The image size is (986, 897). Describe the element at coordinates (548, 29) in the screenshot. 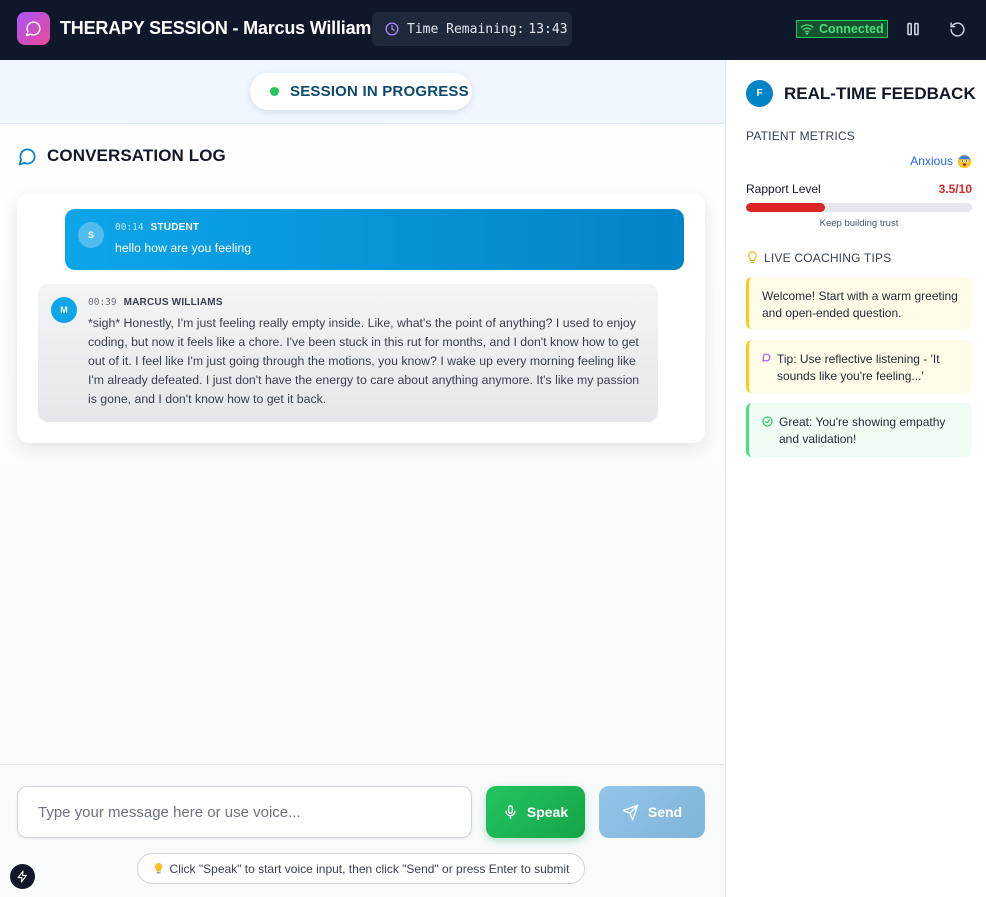

I see `timer-value: 13:43` at that location.